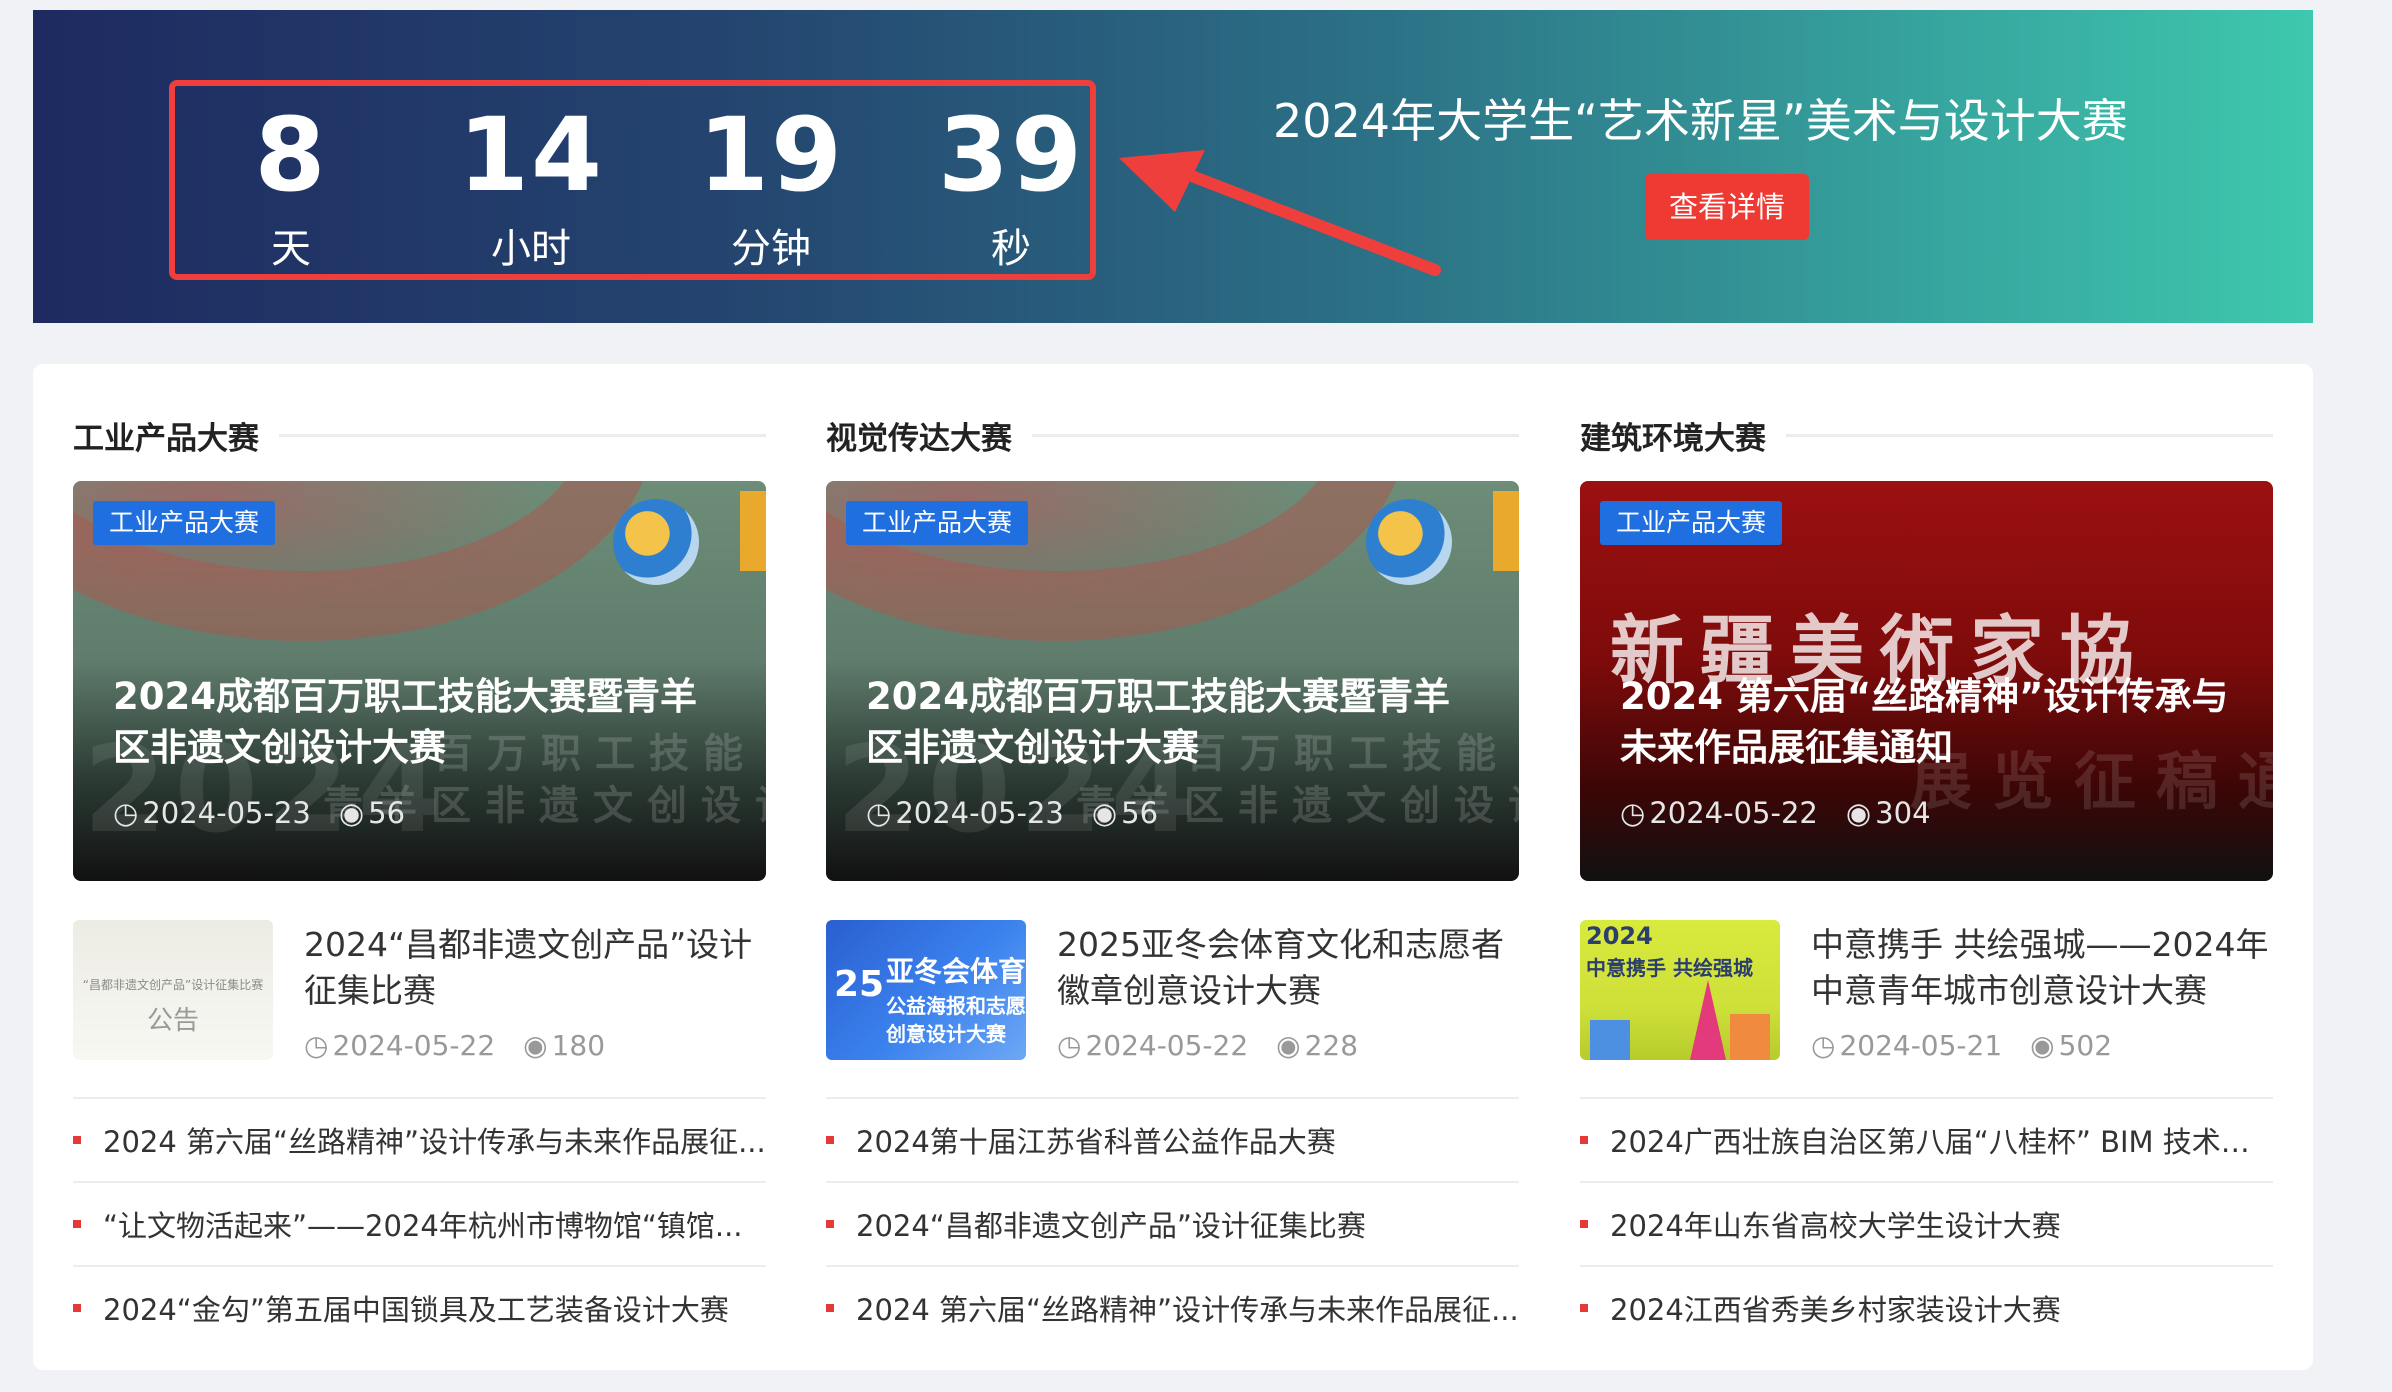 The image size is (2392, 1392). What do you see at coordinates (291, 249) in the screenshot?
I see `countdown-days-label: 天` at bounding box center [291, 249].